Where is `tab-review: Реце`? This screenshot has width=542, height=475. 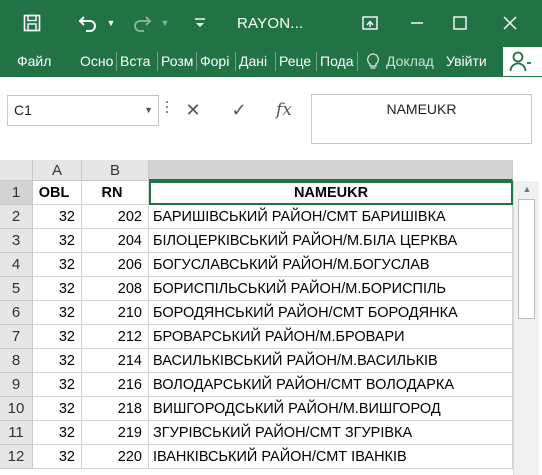 tab-review: Реце is located at coordinates (296, 61).